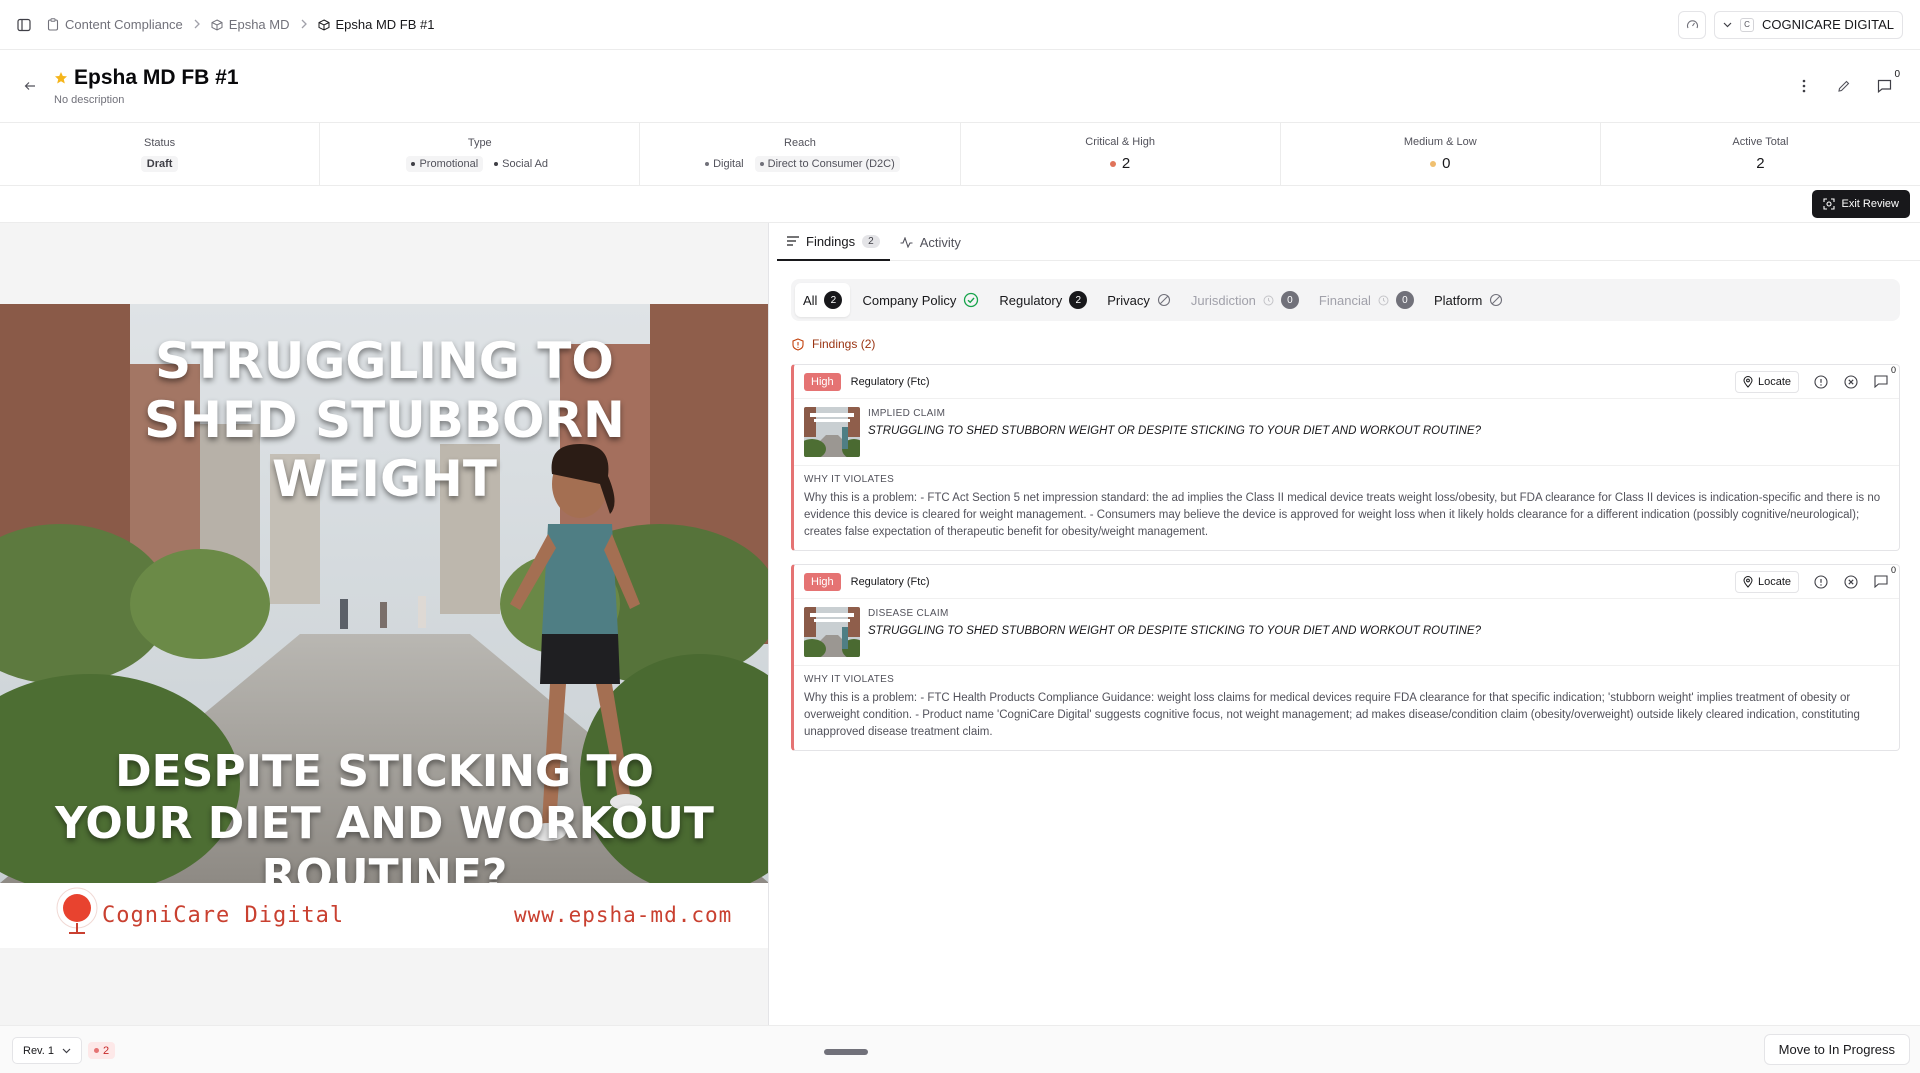  Describe the element at coordinates (623, 915) in the screenshot. I see `brand-url: www.epsha-md.com` at that location.